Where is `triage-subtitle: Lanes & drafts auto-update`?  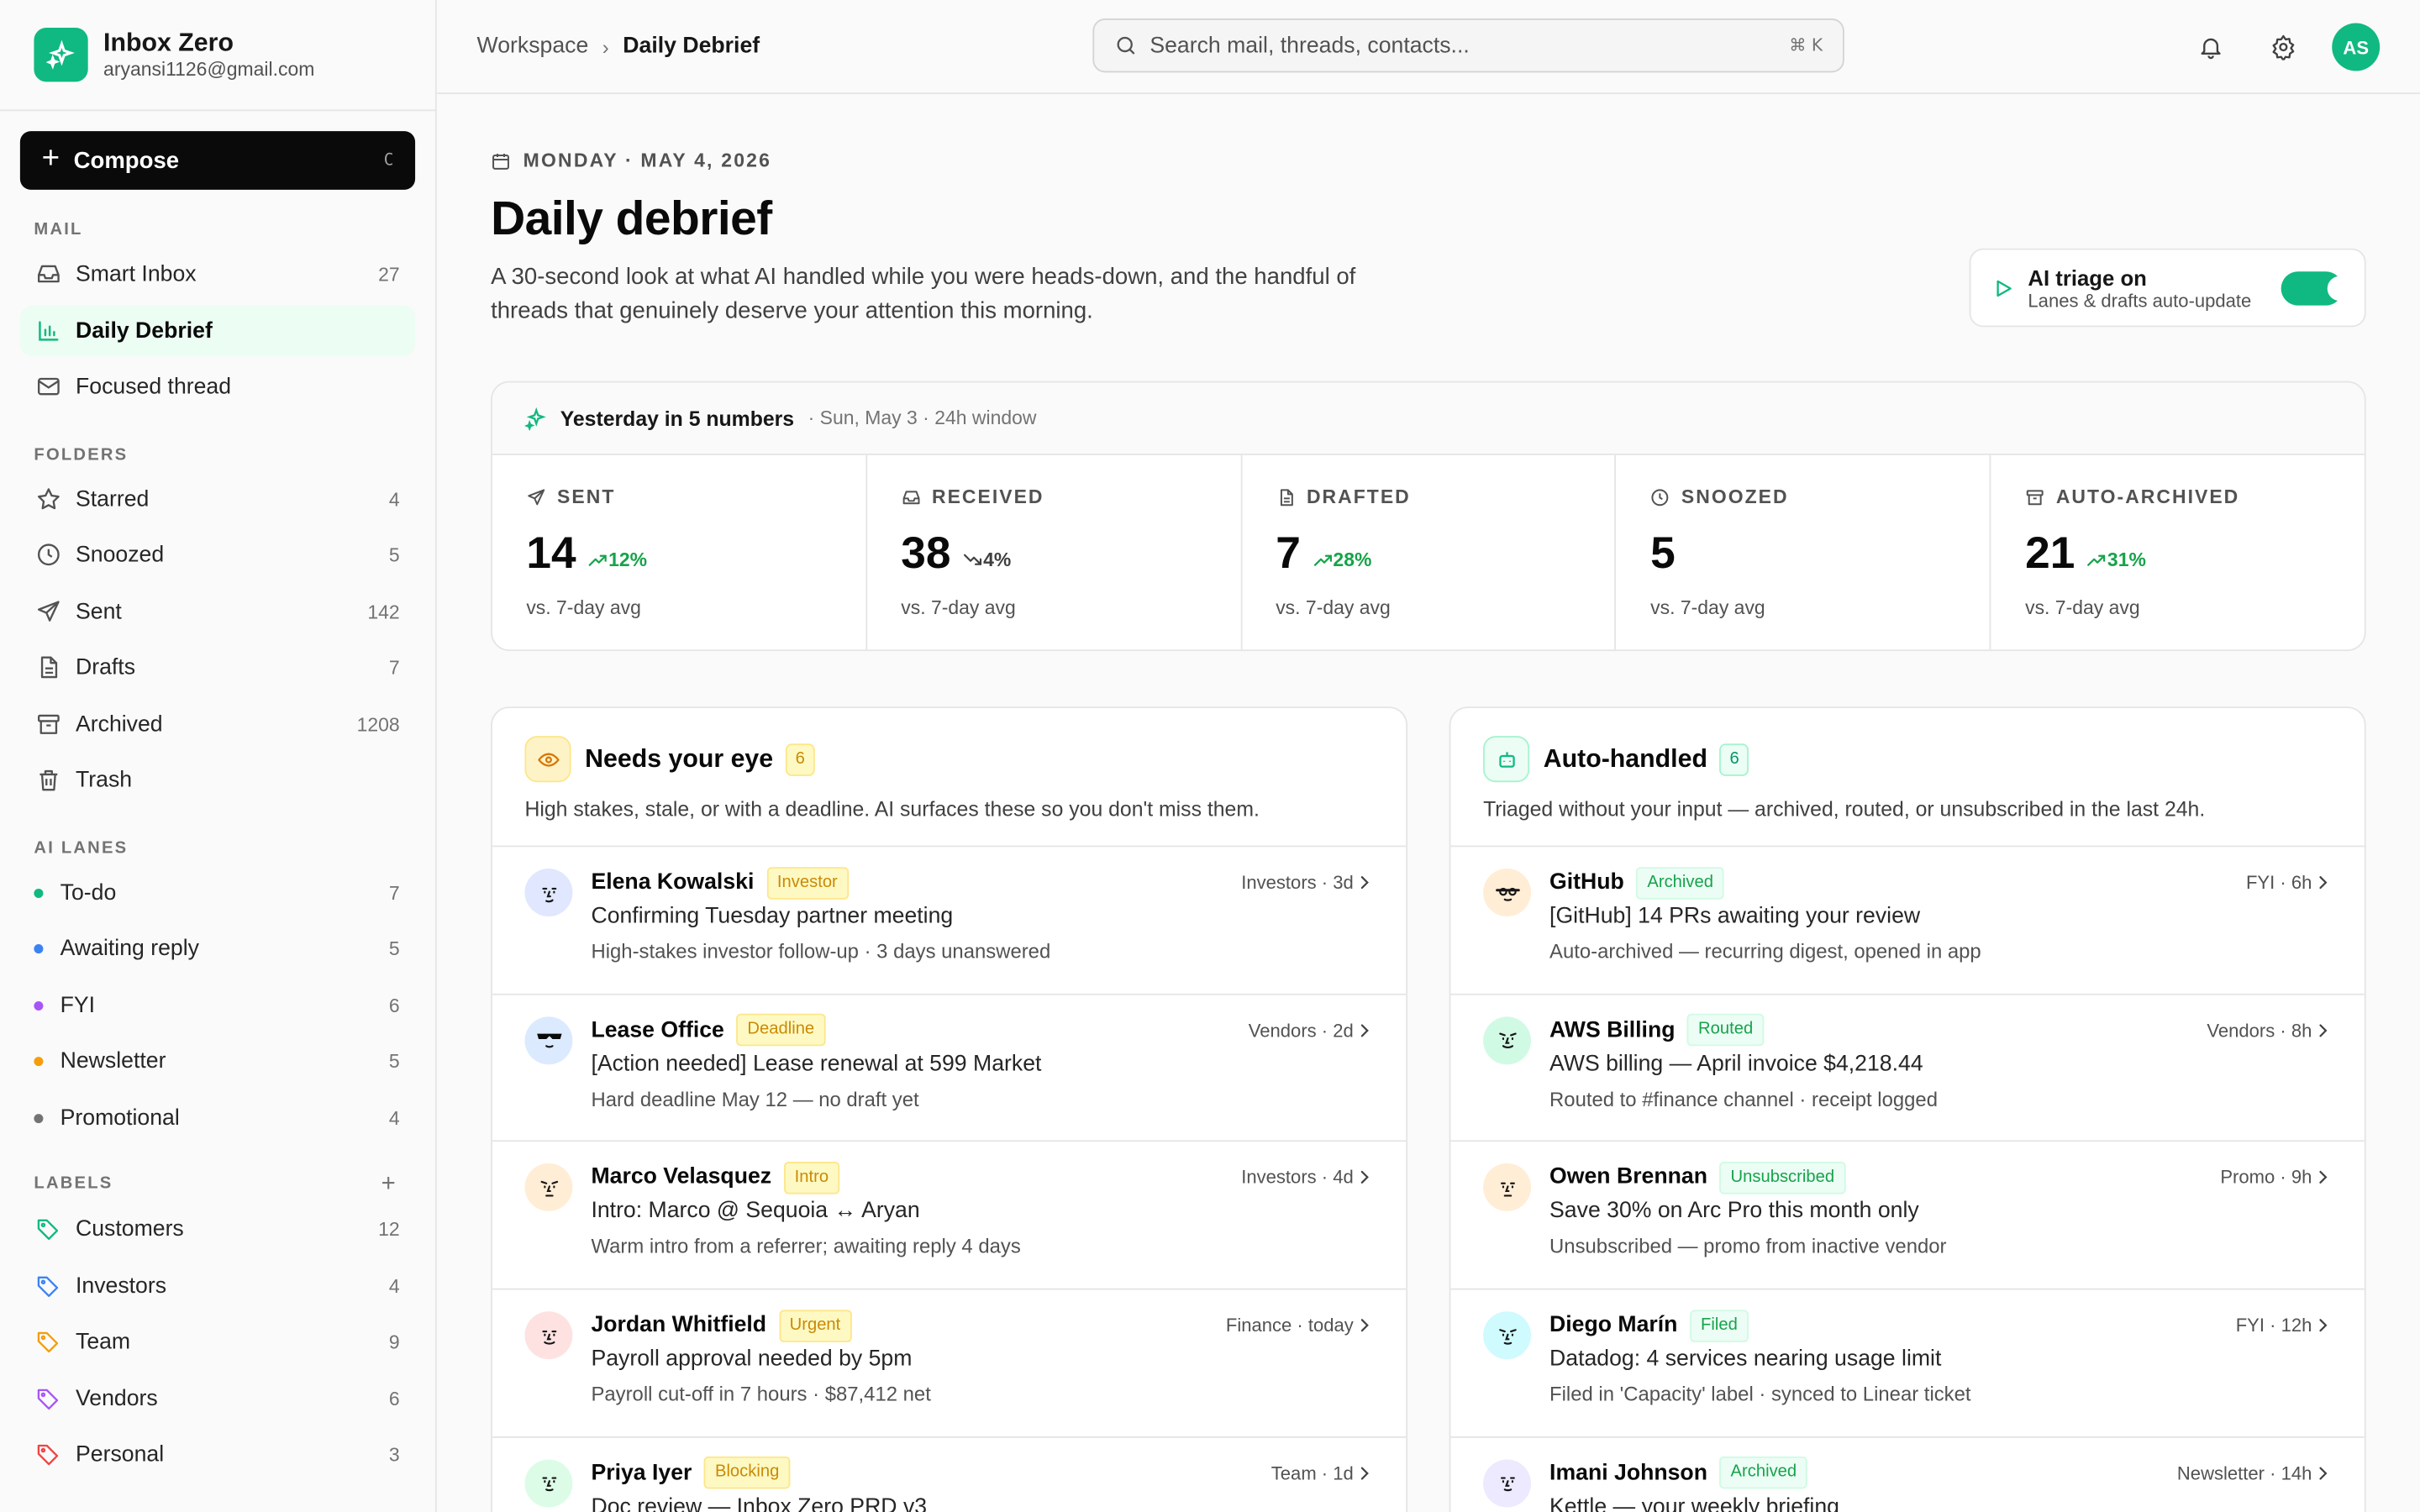
triage-subtitle: Lanes & drafts auto-update is located at coordinates (2140, 300).